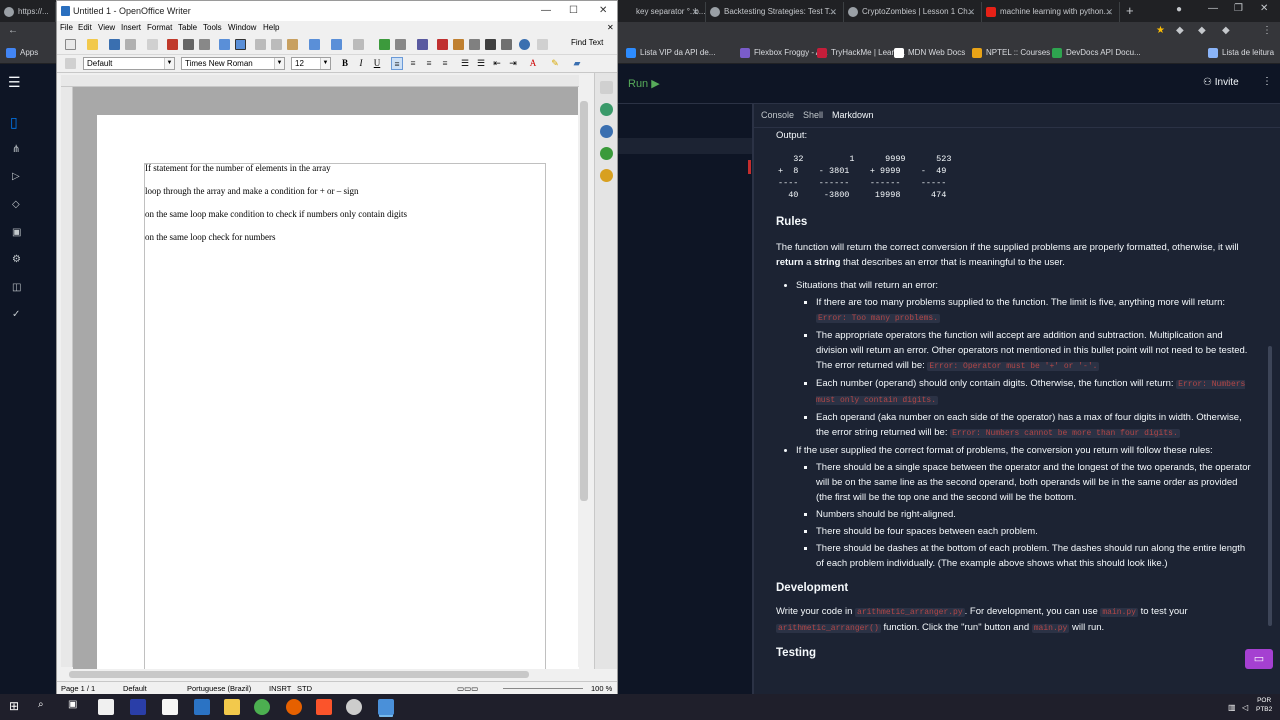  Describe the element at coordinates (445, 63) in the screenshot. I see `justify-button: ≡` at that location.